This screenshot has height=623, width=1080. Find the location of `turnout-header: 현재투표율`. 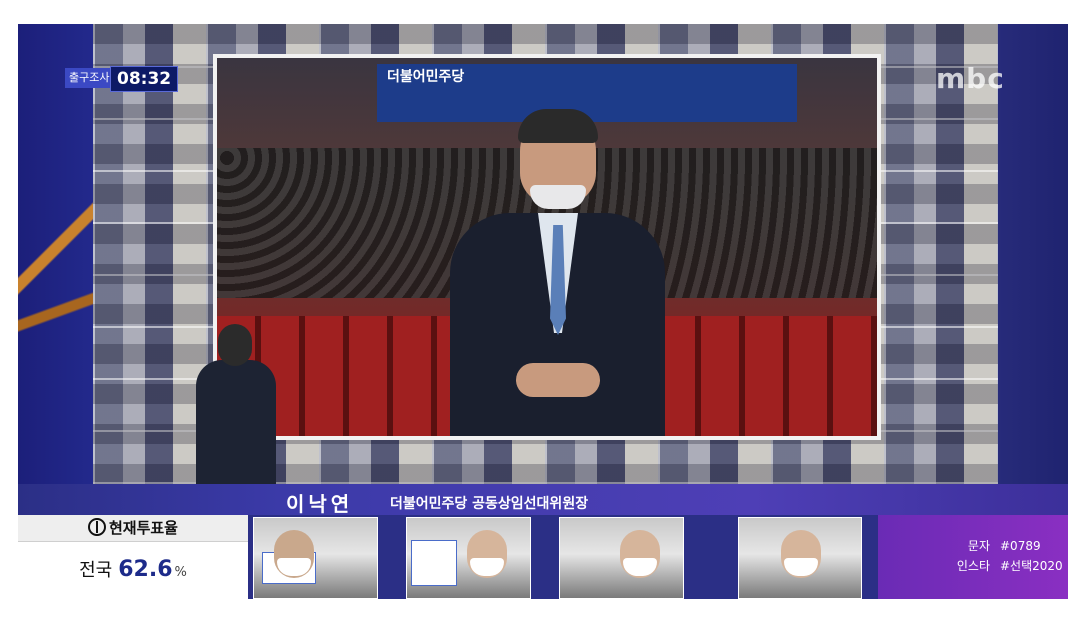

turnout-header: 현재투표율 is located at coordinates (133, 528).